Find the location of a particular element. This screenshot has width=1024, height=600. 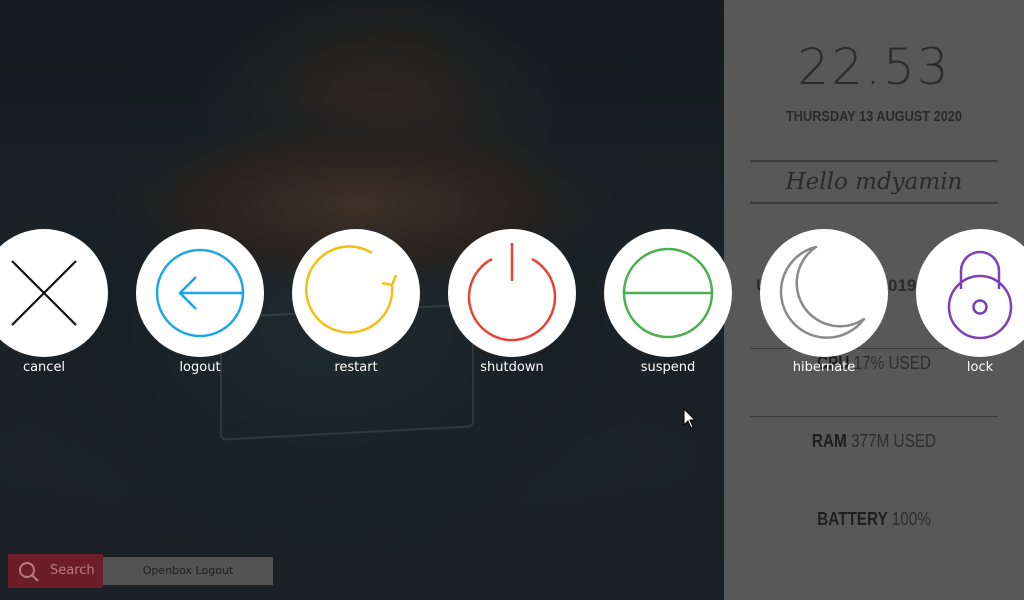

suspend-button is located at coordinates (668, 293).